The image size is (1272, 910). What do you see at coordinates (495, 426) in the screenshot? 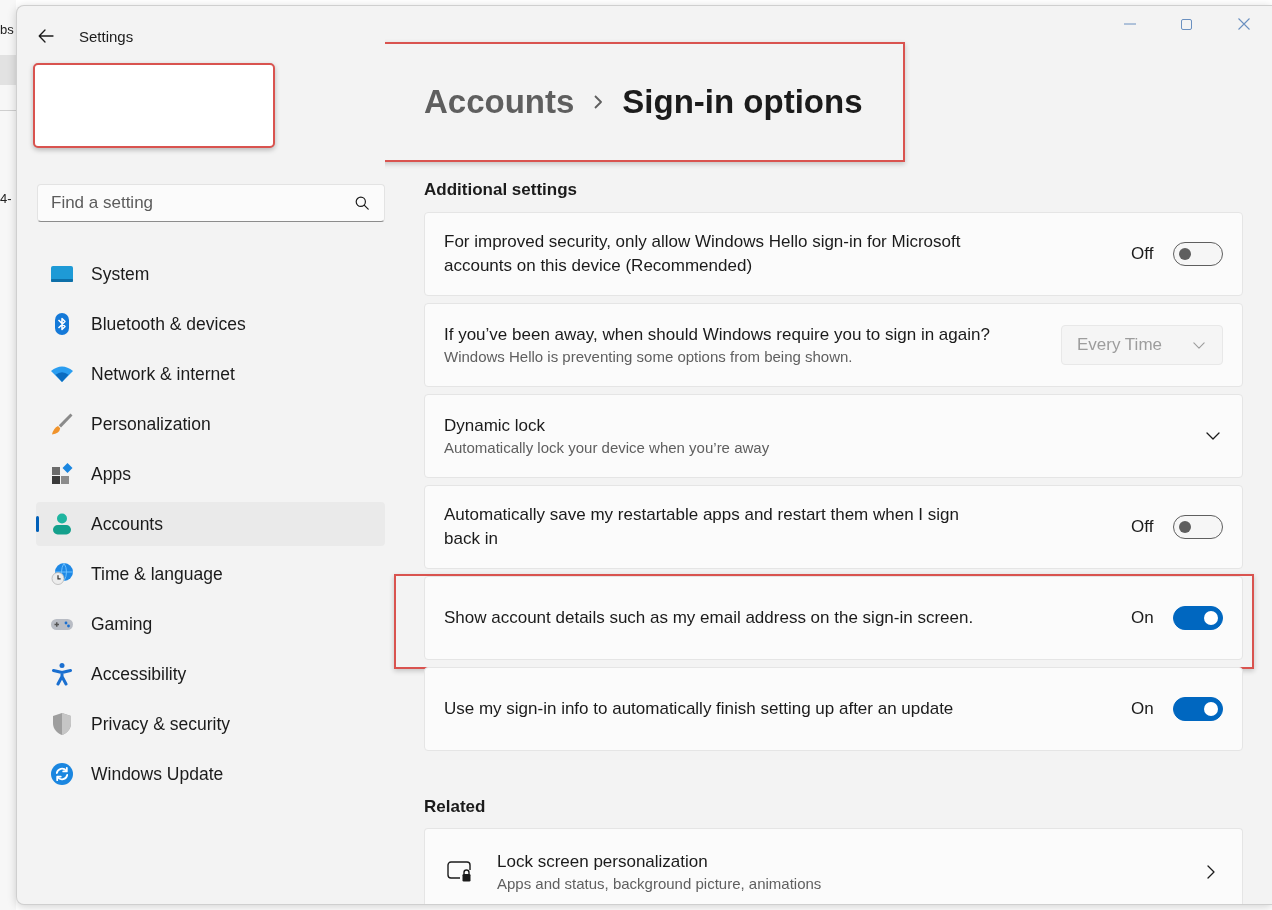
I see `setting-title: Dynamic lock` at bounding box center [495, 426].